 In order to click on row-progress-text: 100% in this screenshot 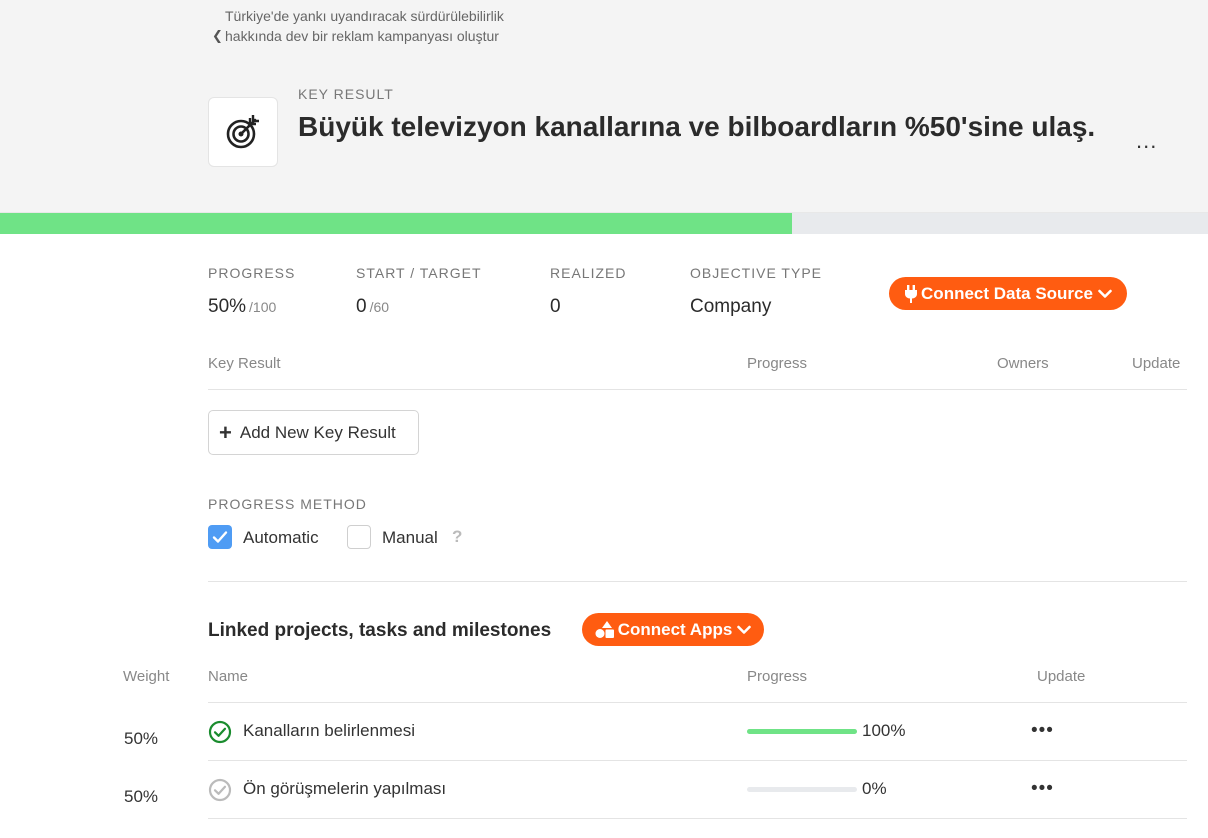, I will do `click(884, 730)`.